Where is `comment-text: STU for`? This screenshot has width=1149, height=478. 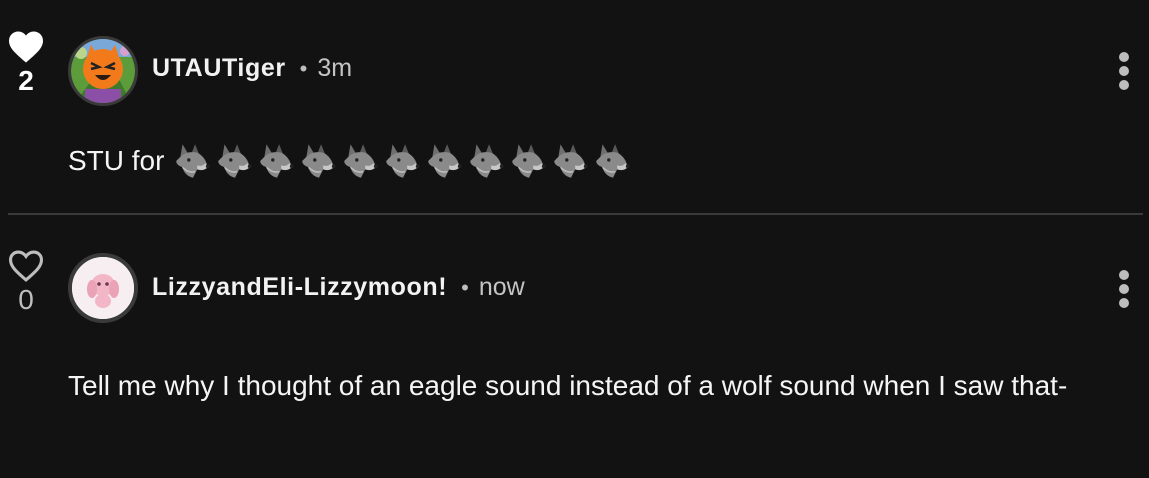 comment-text: STU for is located at coordinates (351, 161).